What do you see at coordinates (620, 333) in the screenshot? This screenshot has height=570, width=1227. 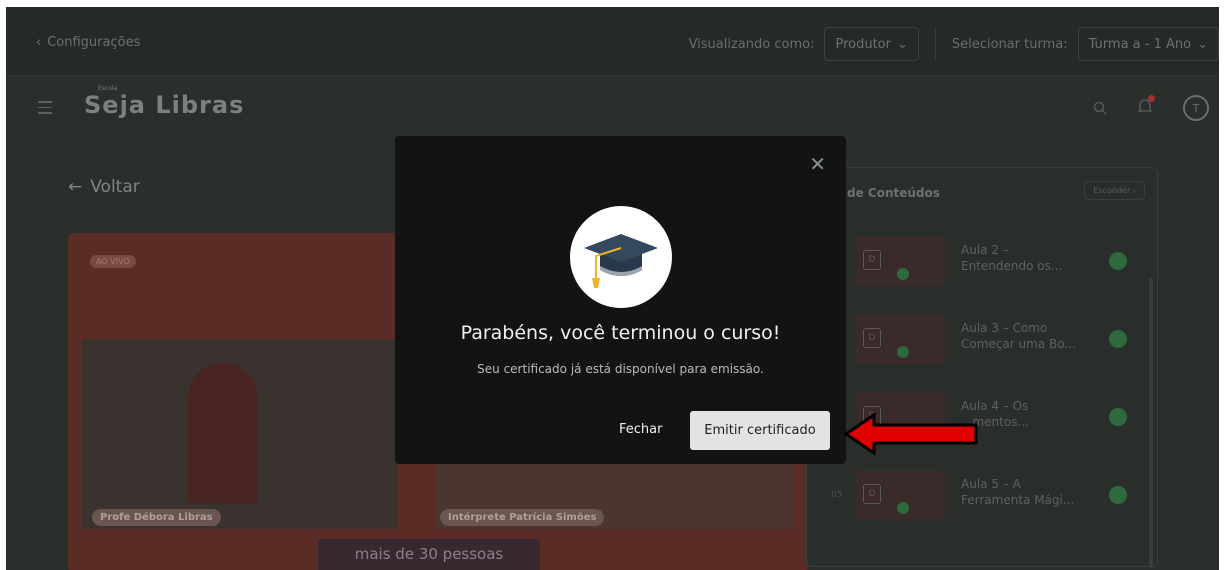 I see `modal-title: Parabéns, você terminou o curso!` at bounding box center [620, 333].